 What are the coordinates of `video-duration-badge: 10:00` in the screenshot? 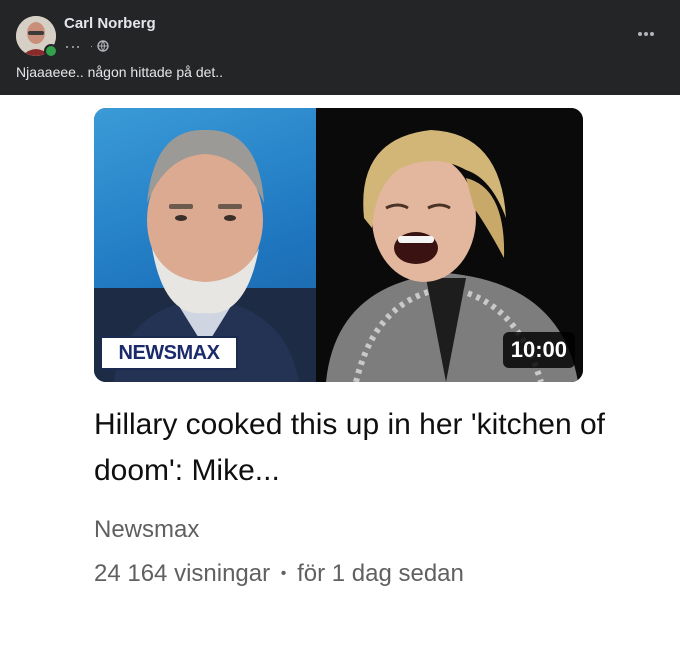 It's located at (538, 350).